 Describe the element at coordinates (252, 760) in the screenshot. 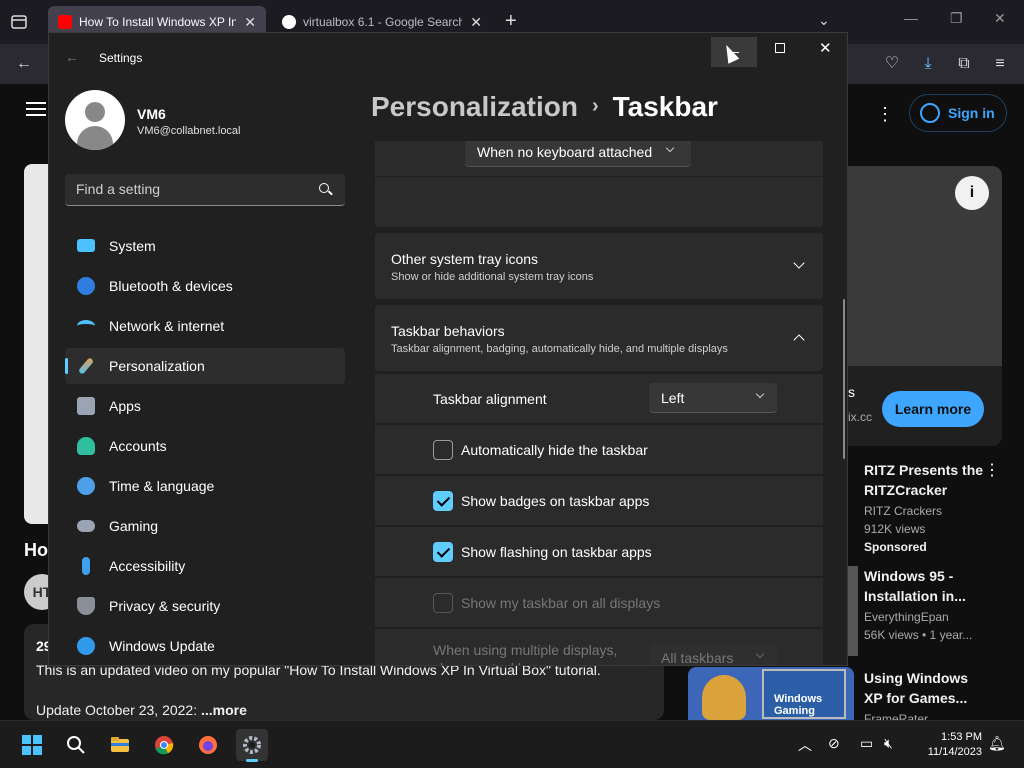

I see `active-indicator` at that location.